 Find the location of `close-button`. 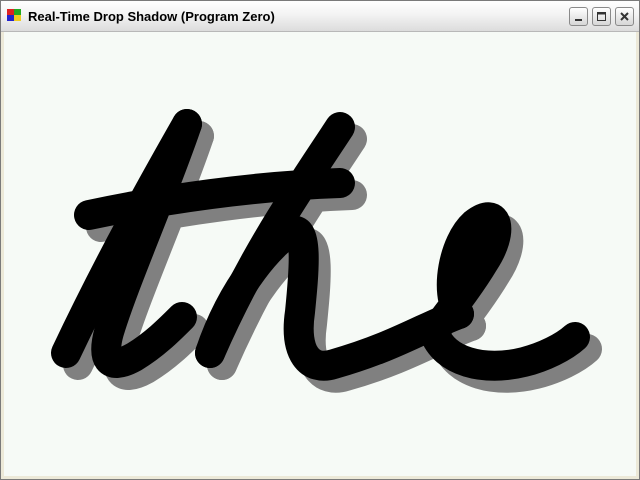

close-button is located at coordinates (624, 16).